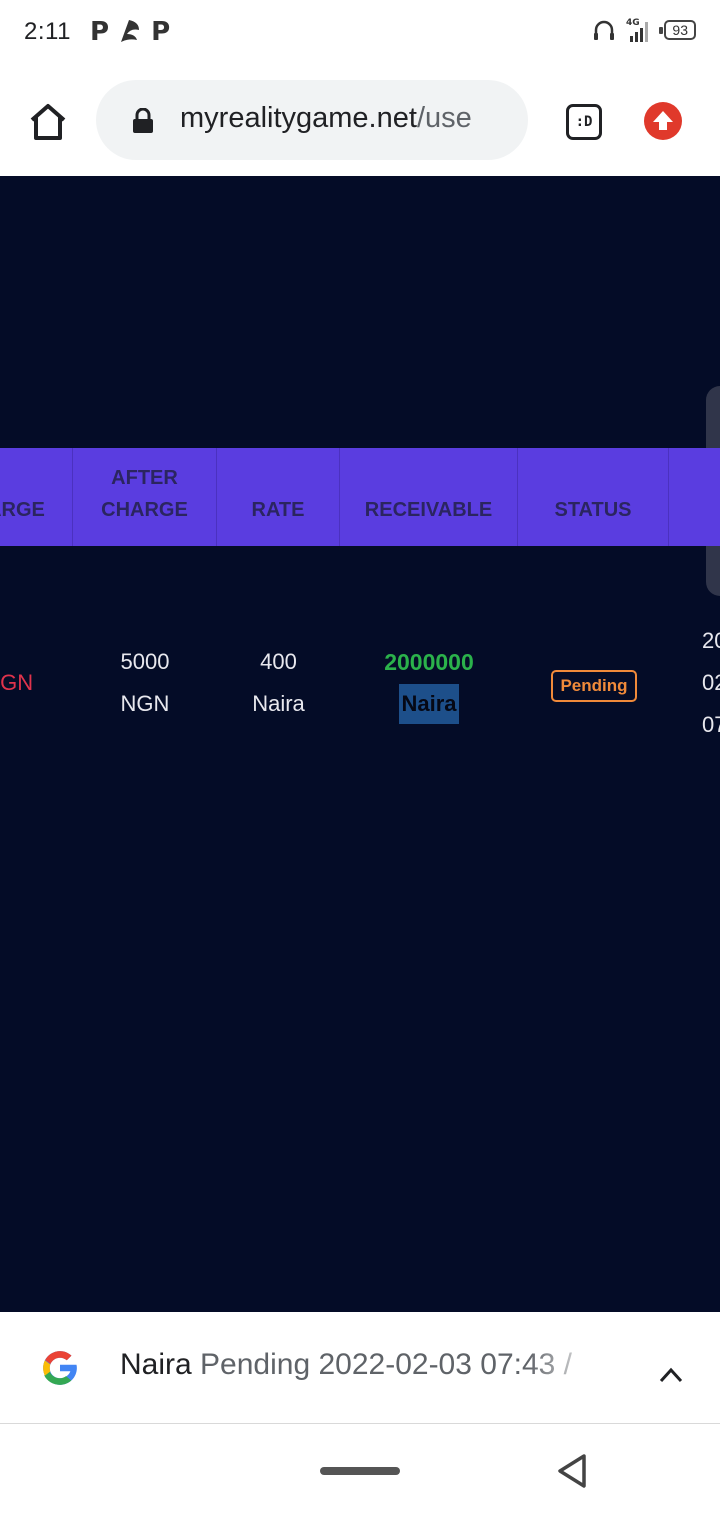 The height and width of the screenshot is (1520, 720). I want to click on home-icon, so click(48, 122).